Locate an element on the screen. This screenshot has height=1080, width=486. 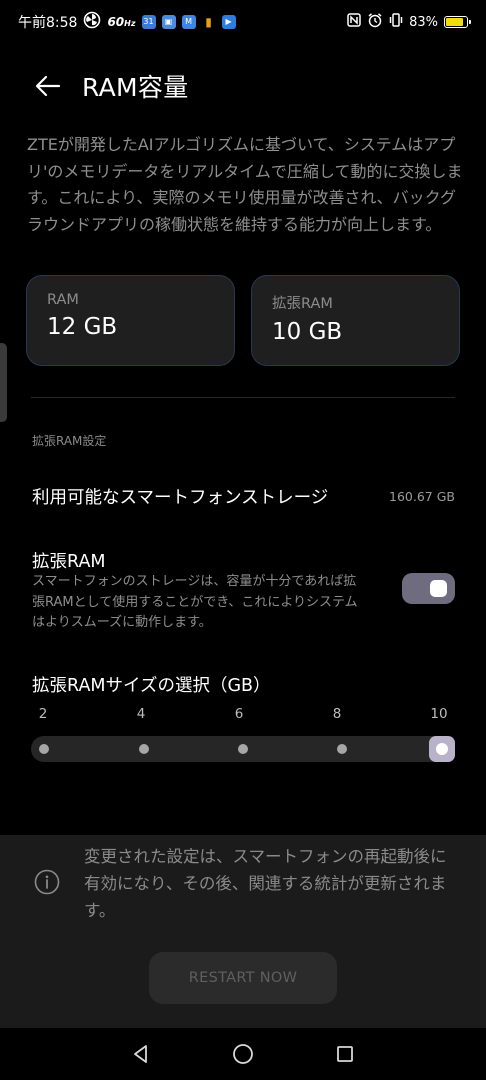
size-option-label: 8 is located at coordinates (337, 714).